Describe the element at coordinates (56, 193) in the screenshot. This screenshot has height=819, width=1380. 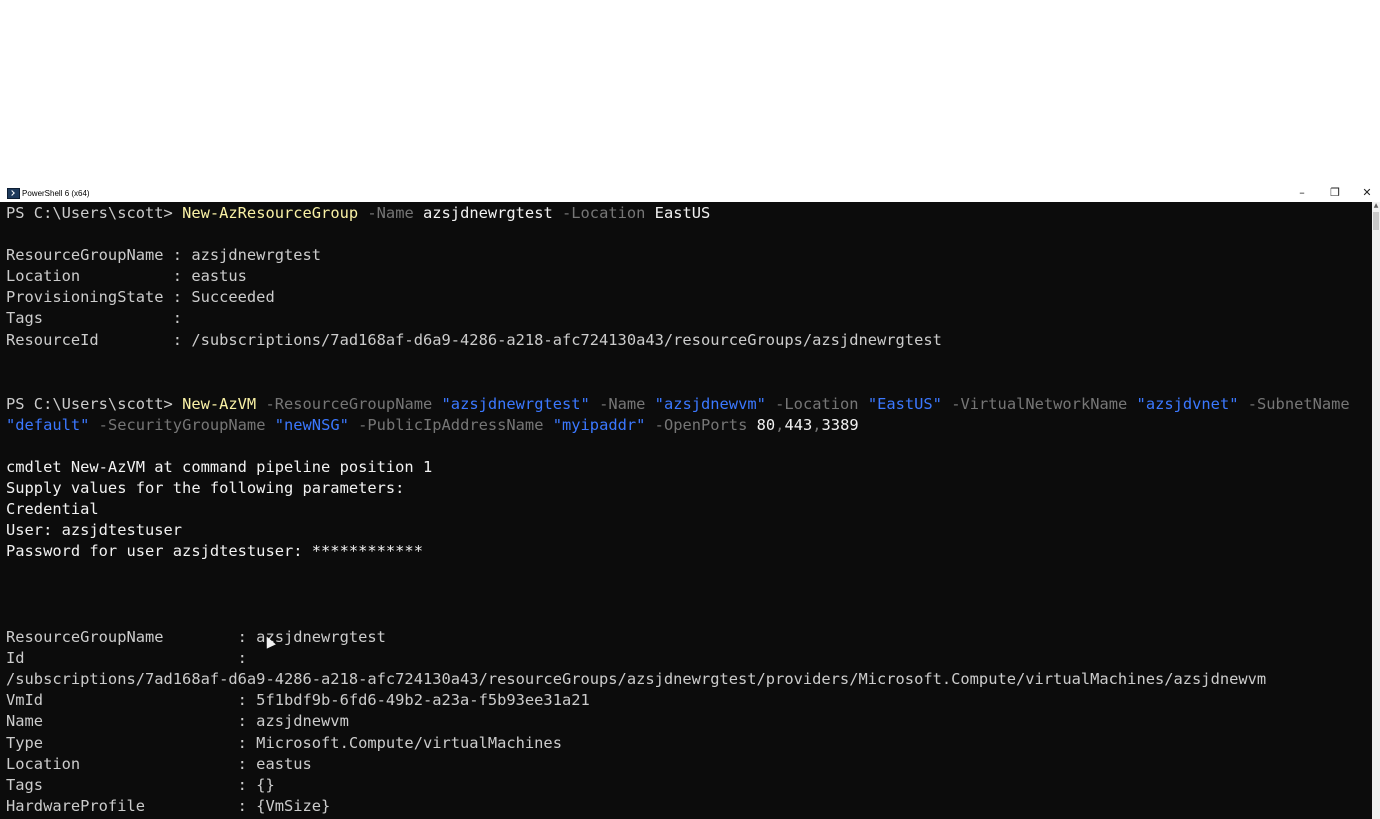
I see `window-title: PowerShell 6 (x64)` at that location.